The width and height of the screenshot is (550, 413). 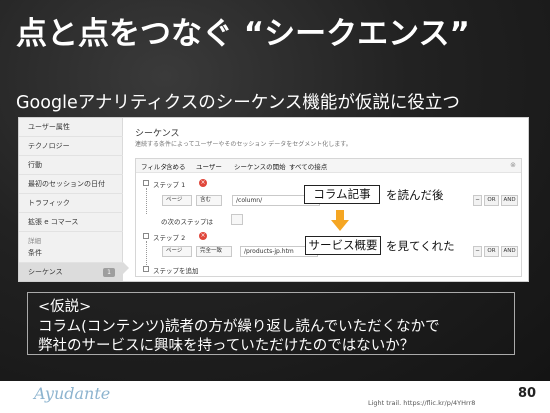 What do you see at coordinates (238, 103) in the screenshot?
I see `slide-subtitle: Googleアナリティクスのシーケンス機能が仮説に役立つ` at bounding box center [238, 103].